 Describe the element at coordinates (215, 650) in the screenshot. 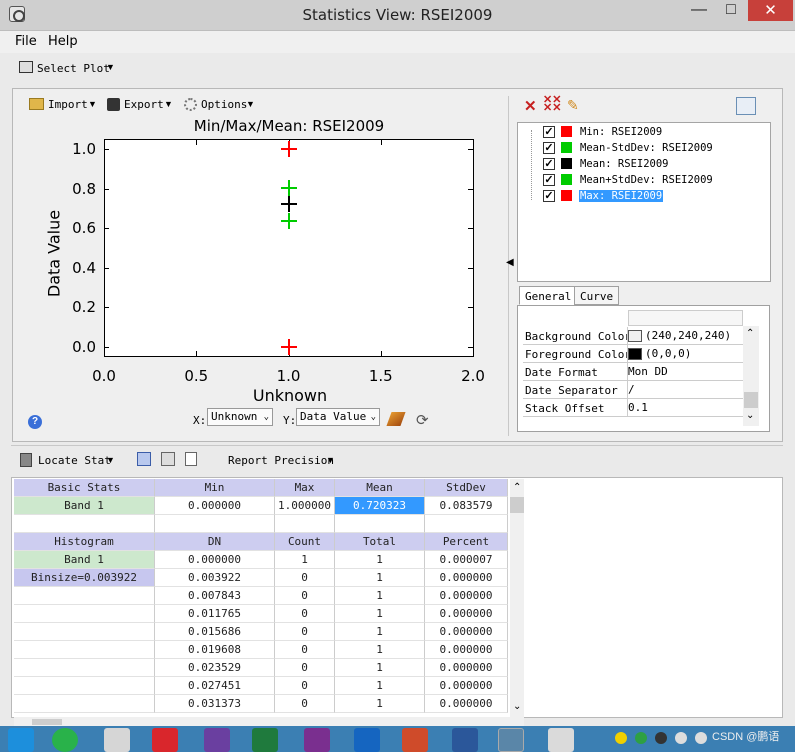

I see `table-cell: 0.019608` at that location.